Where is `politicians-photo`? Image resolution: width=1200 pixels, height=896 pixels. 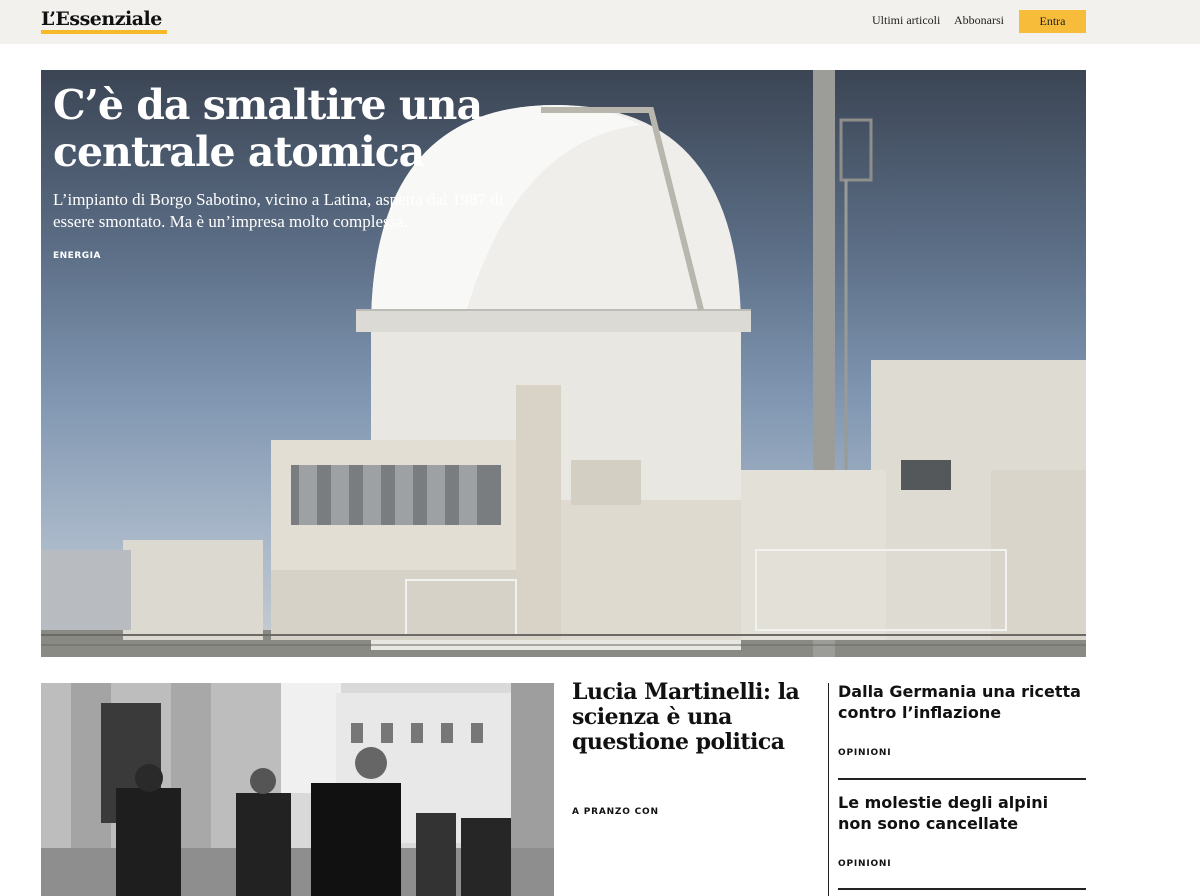
politicians-photo is located at coordinates (297, 789).